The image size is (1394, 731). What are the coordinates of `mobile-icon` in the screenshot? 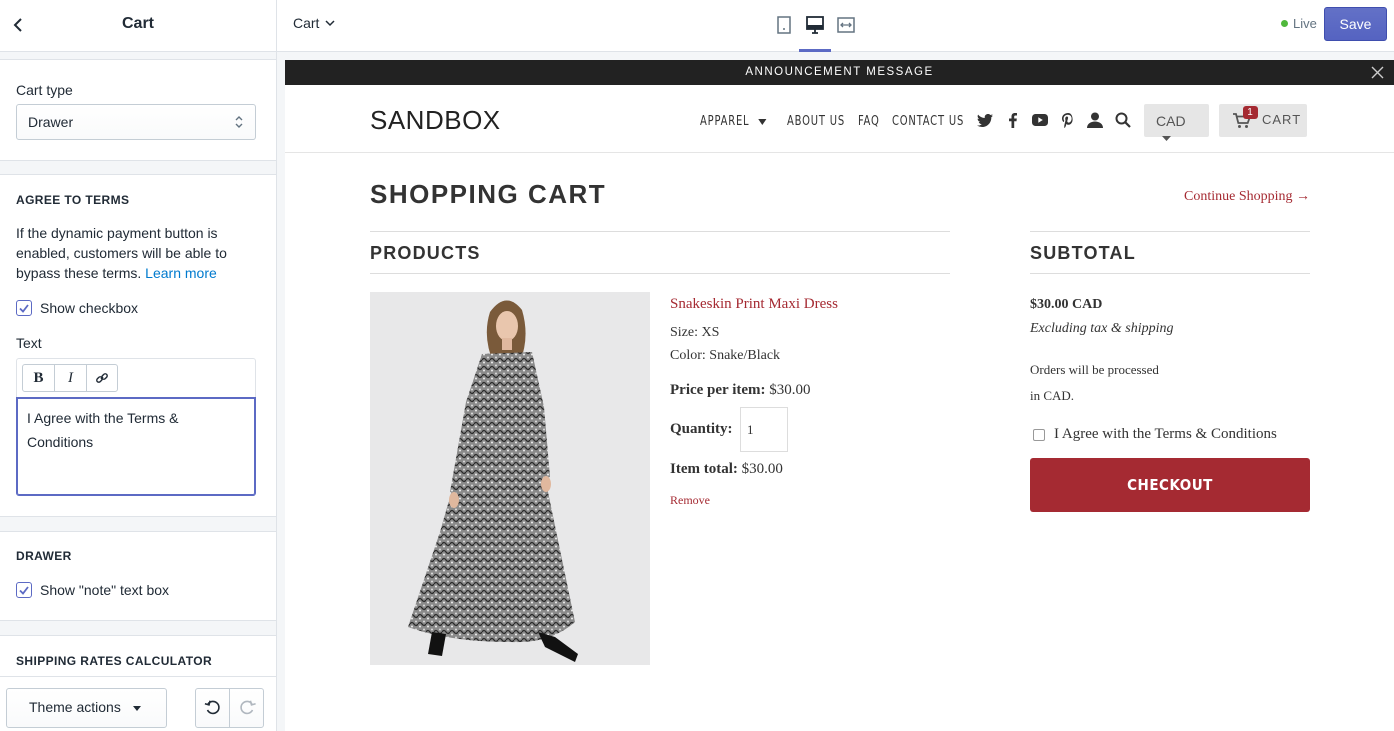 It's located at (784, 25).